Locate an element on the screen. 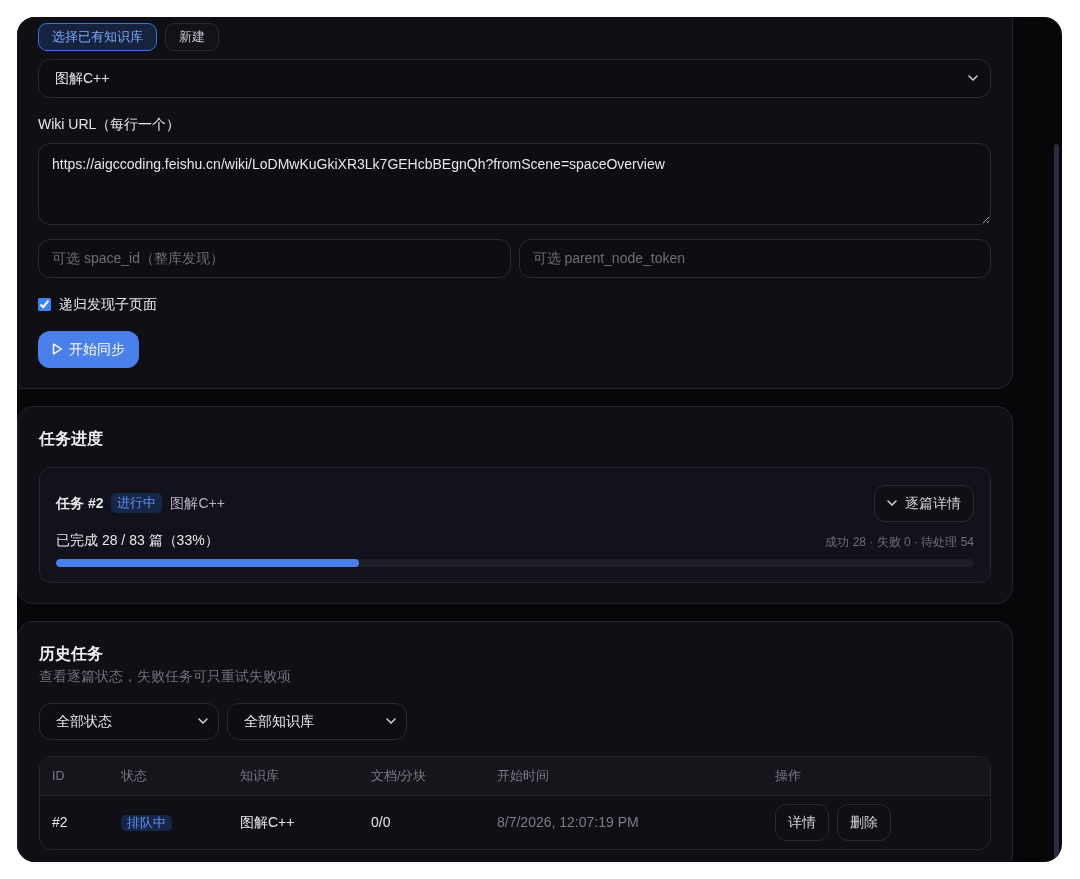 The image size is (1080, 879). section-subtitle: 查看逐篇状态，失败任务可只重试失败项 is located at coordinates (165, 676).